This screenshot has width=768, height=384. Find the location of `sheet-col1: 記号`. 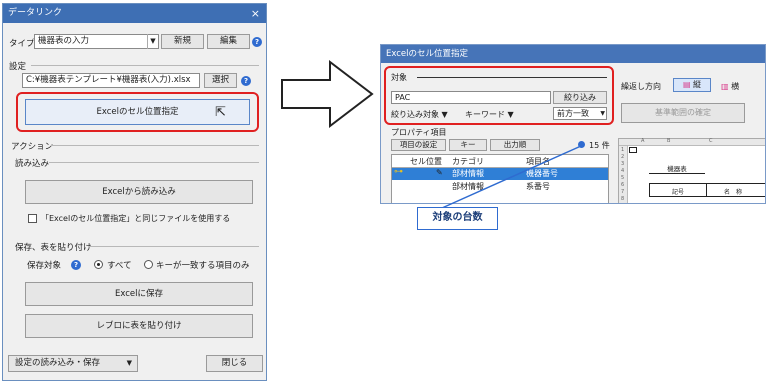

sheet-col1: 記号 is located at coordinates (678, 192).